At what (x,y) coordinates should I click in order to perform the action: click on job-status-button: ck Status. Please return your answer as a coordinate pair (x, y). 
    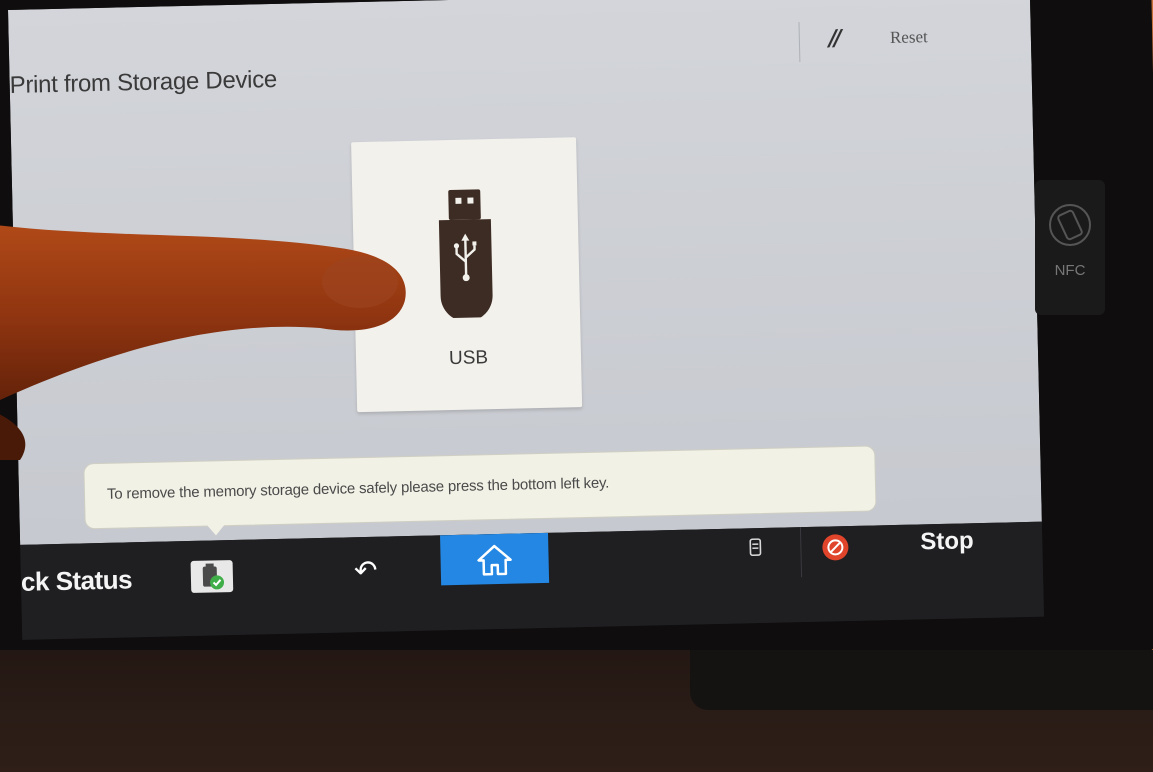
    Looking at the image, I should click on (77, 581).